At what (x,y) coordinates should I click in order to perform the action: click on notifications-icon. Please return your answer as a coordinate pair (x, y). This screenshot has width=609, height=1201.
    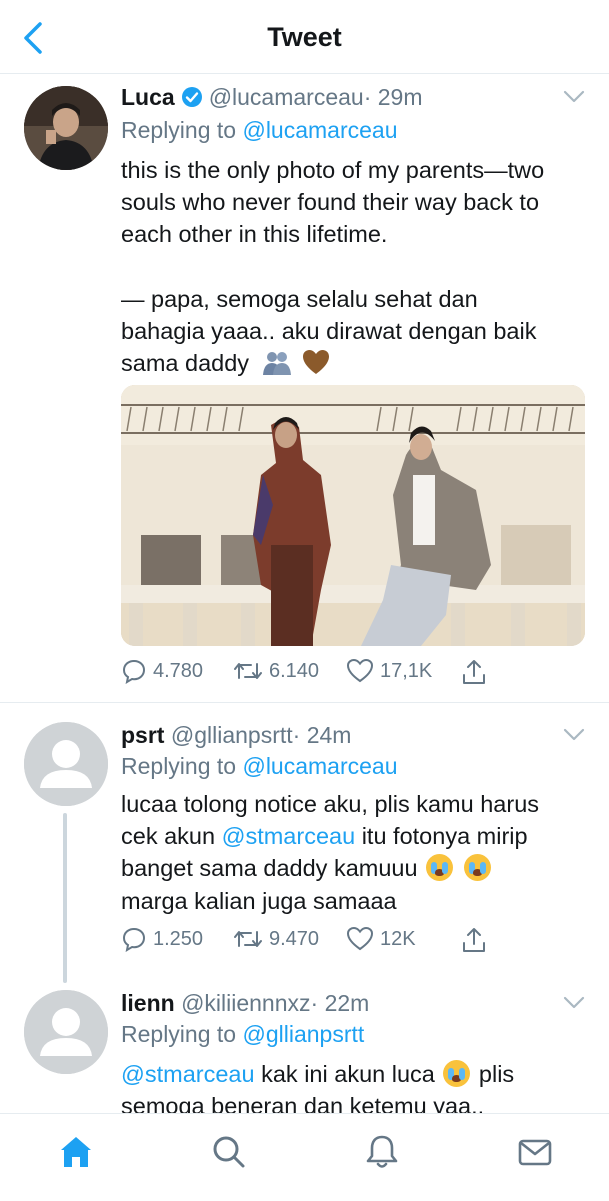
    Looking at the image, I should click on (382, 1152).